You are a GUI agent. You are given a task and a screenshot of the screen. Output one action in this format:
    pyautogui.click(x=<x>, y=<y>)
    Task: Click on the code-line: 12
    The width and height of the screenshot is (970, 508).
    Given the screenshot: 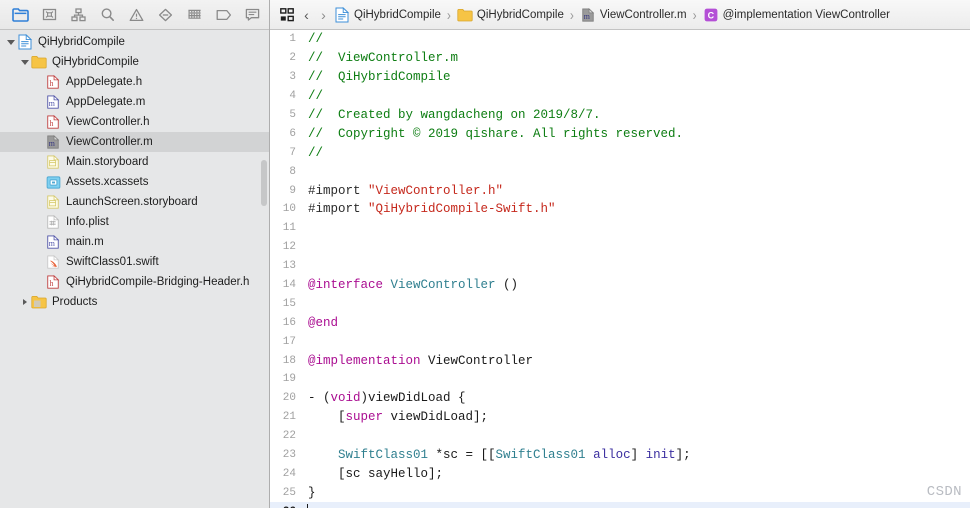 What is the action you would take?
    pyautogui.click(x=620, y=247)
    